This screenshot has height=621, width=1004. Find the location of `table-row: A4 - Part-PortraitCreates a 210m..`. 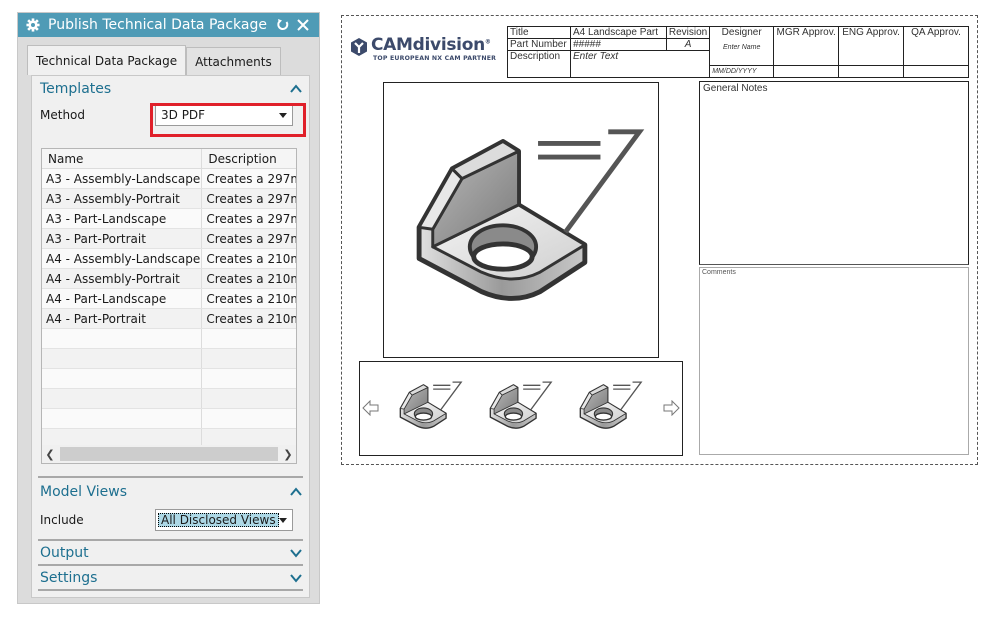

table-row: A4 - Part-PortraitCreates a 210m.. is located at coordinates (169, 319).